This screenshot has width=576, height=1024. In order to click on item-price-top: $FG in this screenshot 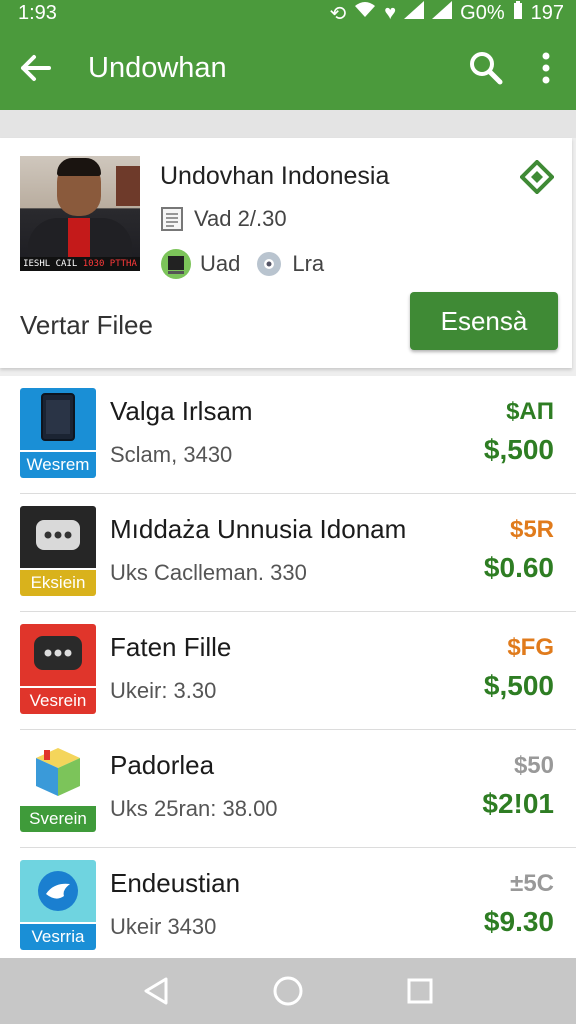, I will do `click(530, 647)`.